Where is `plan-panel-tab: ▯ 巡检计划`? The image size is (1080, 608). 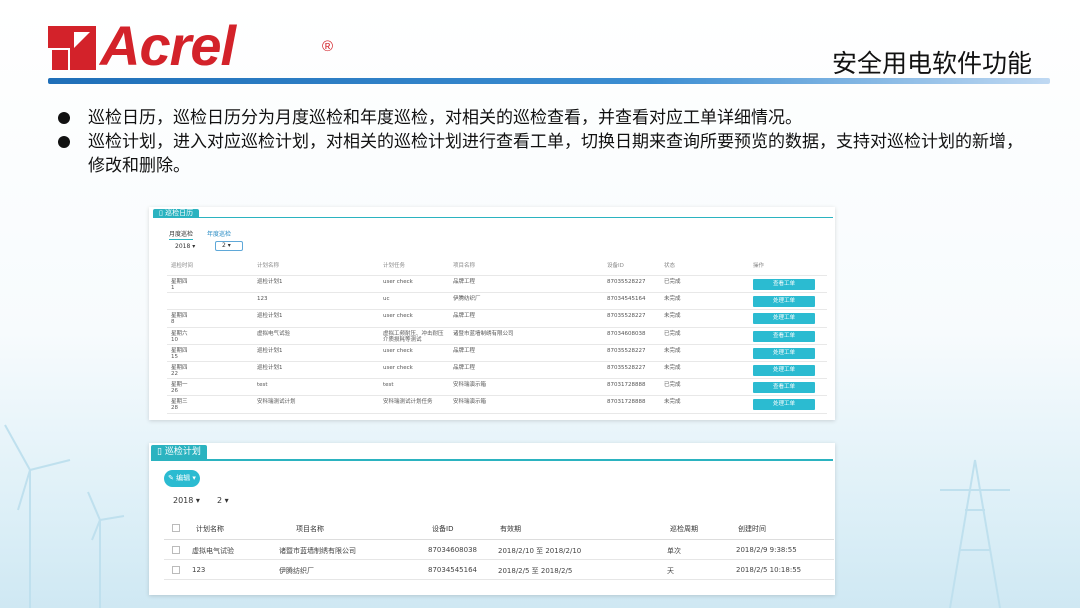 plan-panel-tab: ▯ 巡检计划 is located at coordinates (179, 452).